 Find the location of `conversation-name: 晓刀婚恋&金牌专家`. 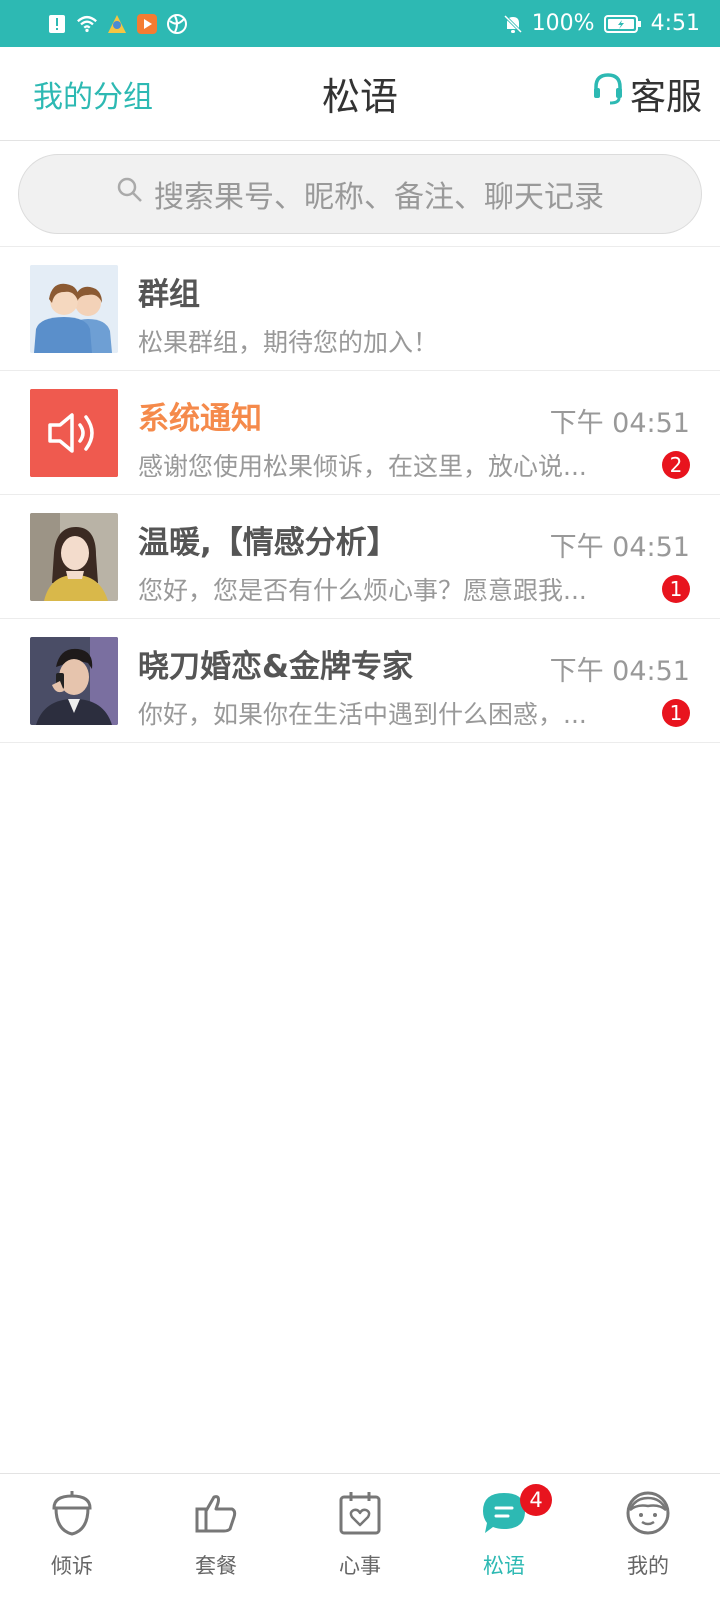

conversation-name: 晓刀婚恋&金牌专家 is located at coordinates (276, 667).